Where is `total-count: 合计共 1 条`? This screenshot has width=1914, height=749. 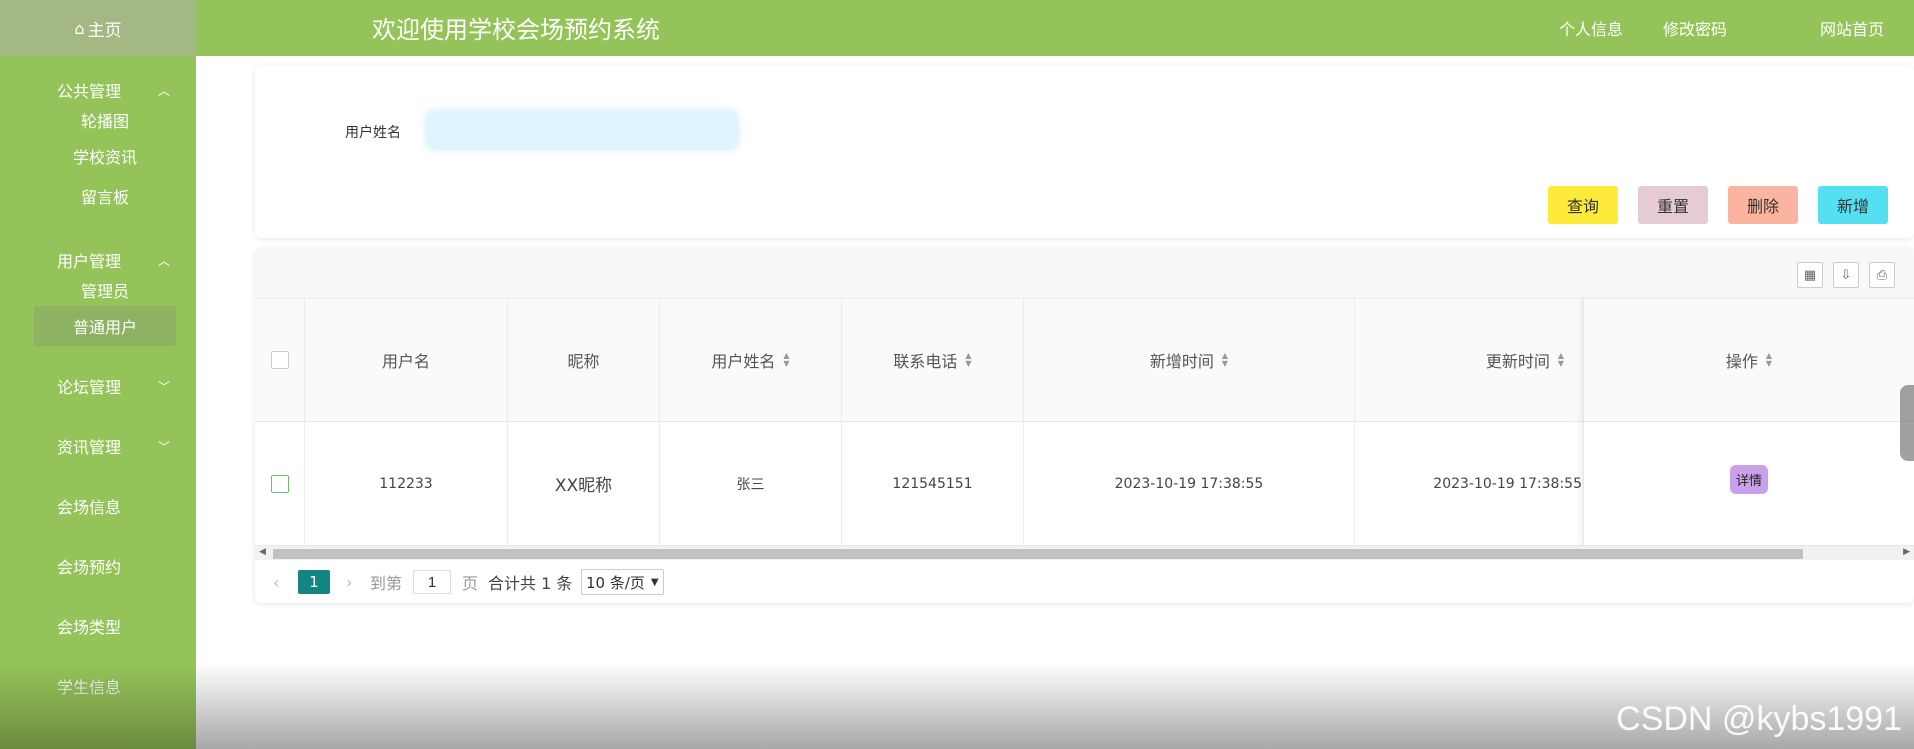
total-count: 合计共 1 条 is located at coordinates (530, 583).